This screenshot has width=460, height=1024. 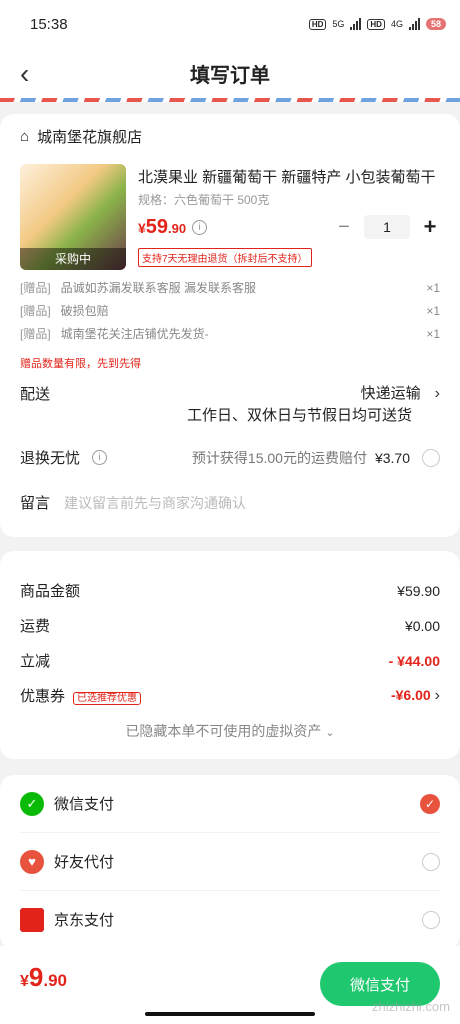 I want to click on gift-note: 赠品数量有限，先到先得, so click(x=80, y=364).